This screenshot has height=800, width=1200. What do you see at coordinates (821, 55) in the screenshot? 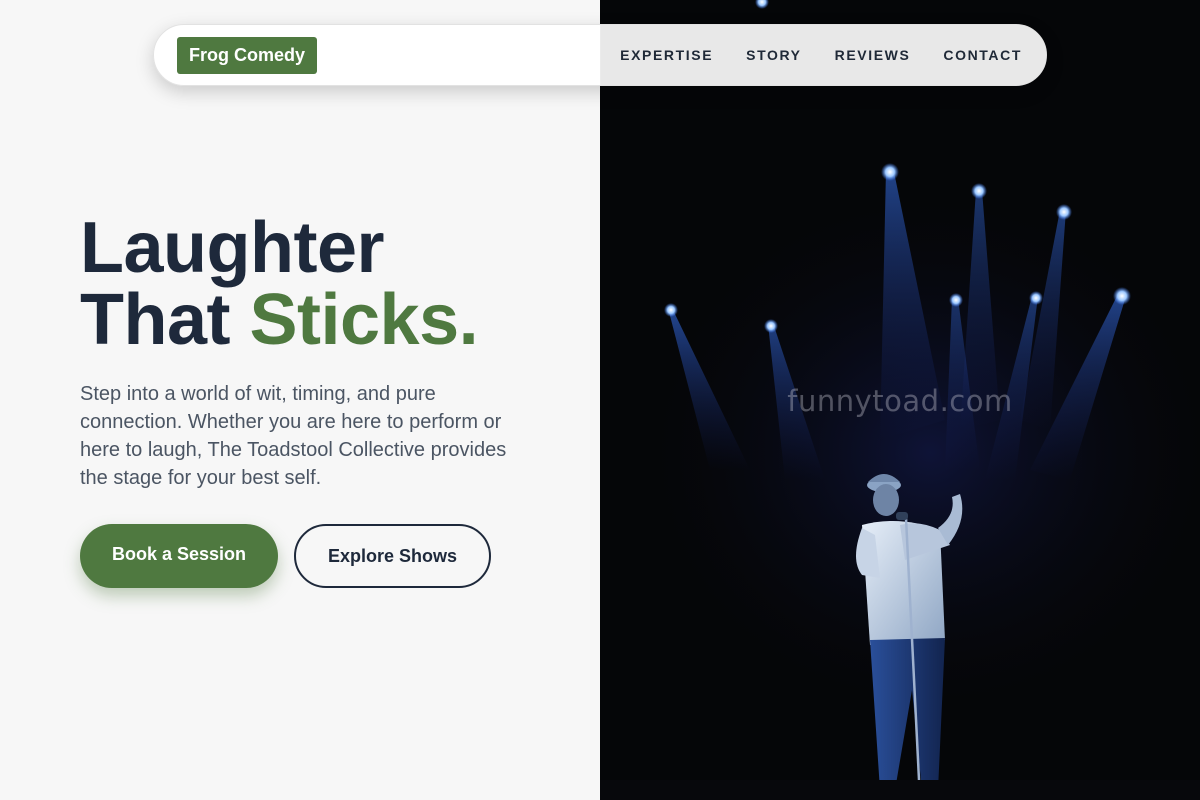
I see `nav-links: EXPERTISE STORY REVIEWS CONTACT` at bounding box center [821, 55].